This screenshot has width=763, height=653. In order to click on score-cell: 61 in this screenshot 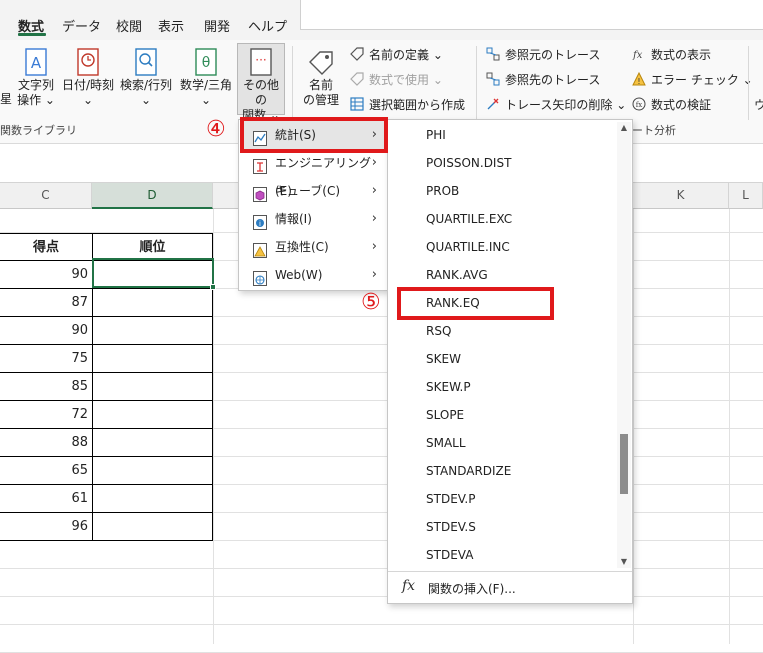, I will do `click(46, 499)`.